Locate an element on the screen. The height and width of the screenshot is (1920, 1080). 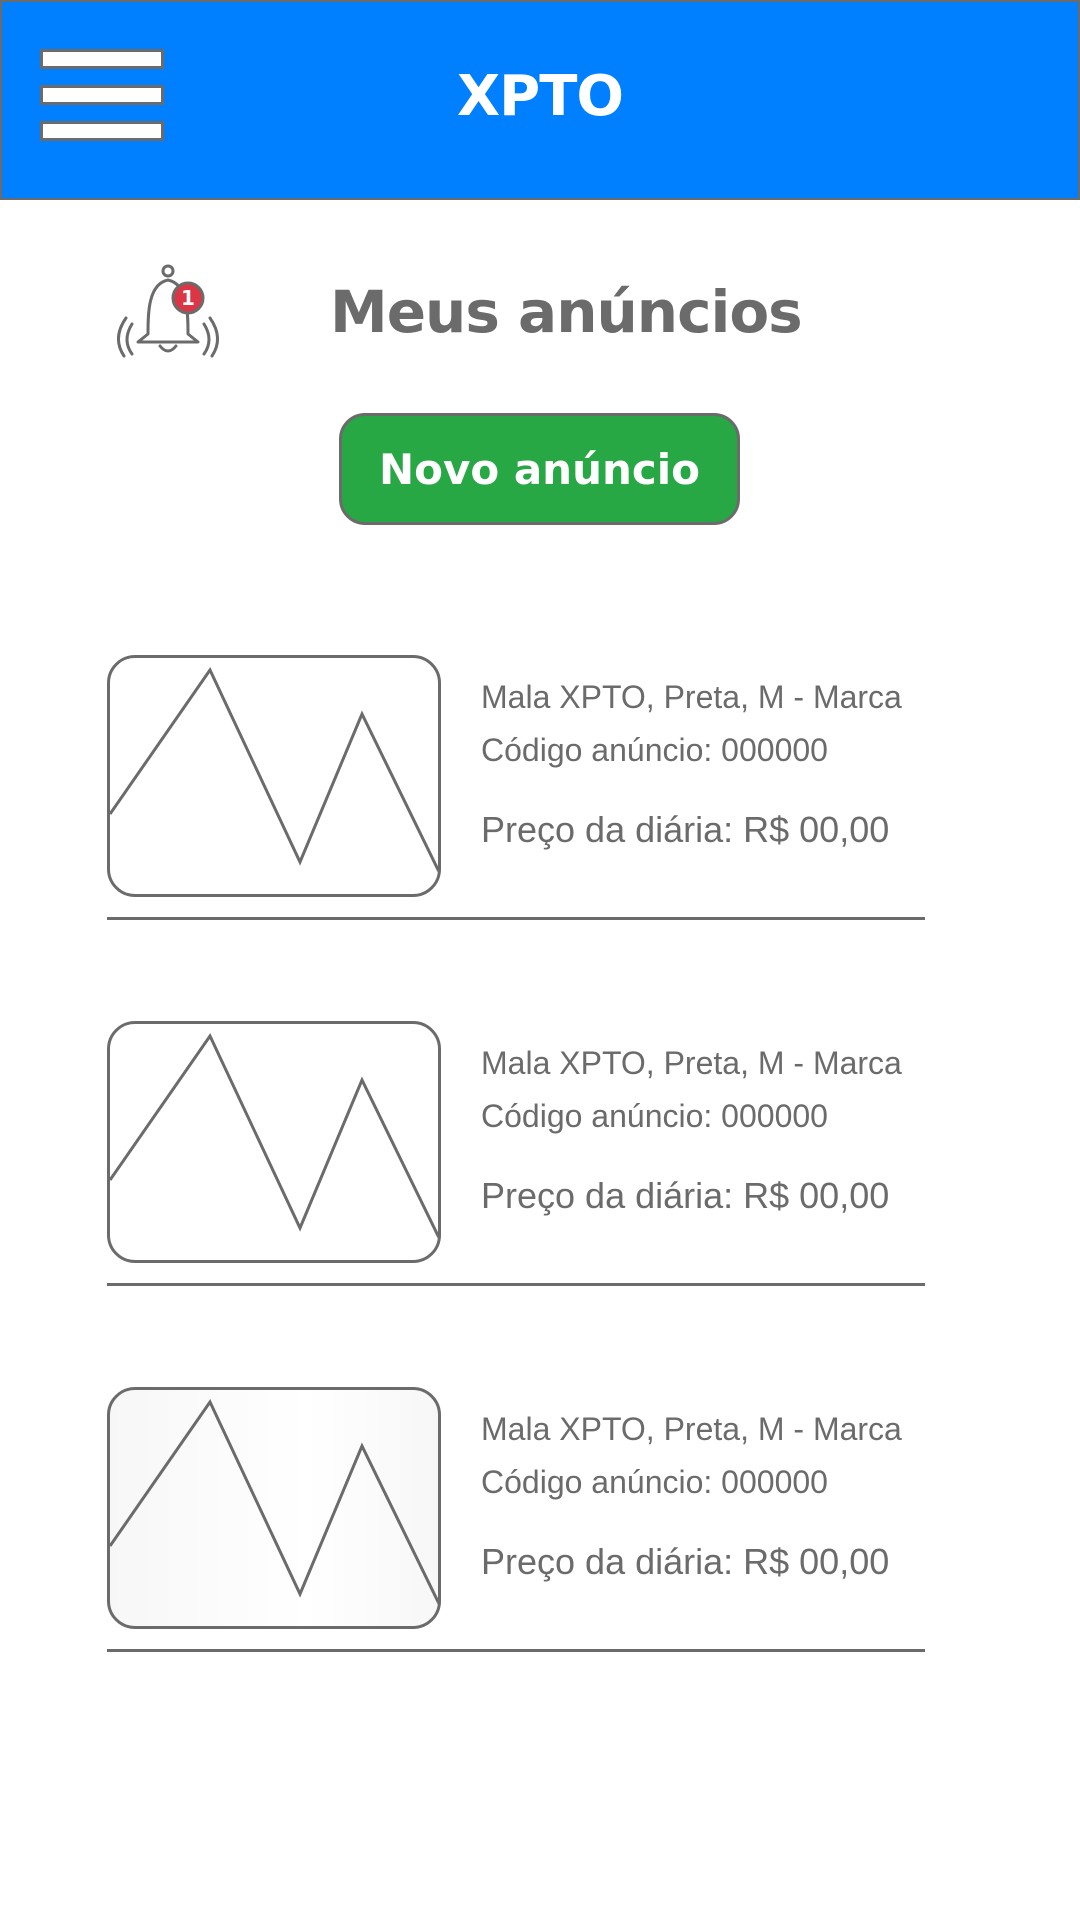
app-title: XPTO is located at coordinates (540, 96).